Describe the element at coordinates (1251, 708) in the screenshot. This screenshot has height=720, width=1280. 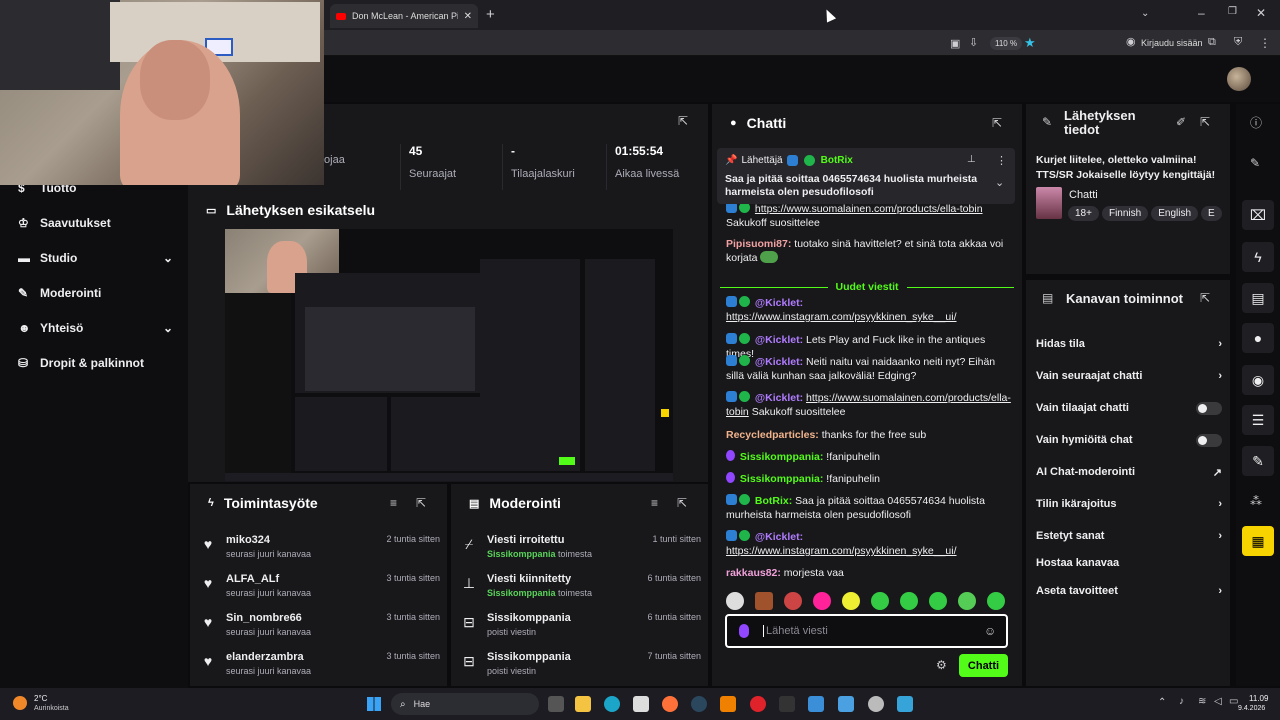
I see `clock-date: 9.4.2026` at that location.